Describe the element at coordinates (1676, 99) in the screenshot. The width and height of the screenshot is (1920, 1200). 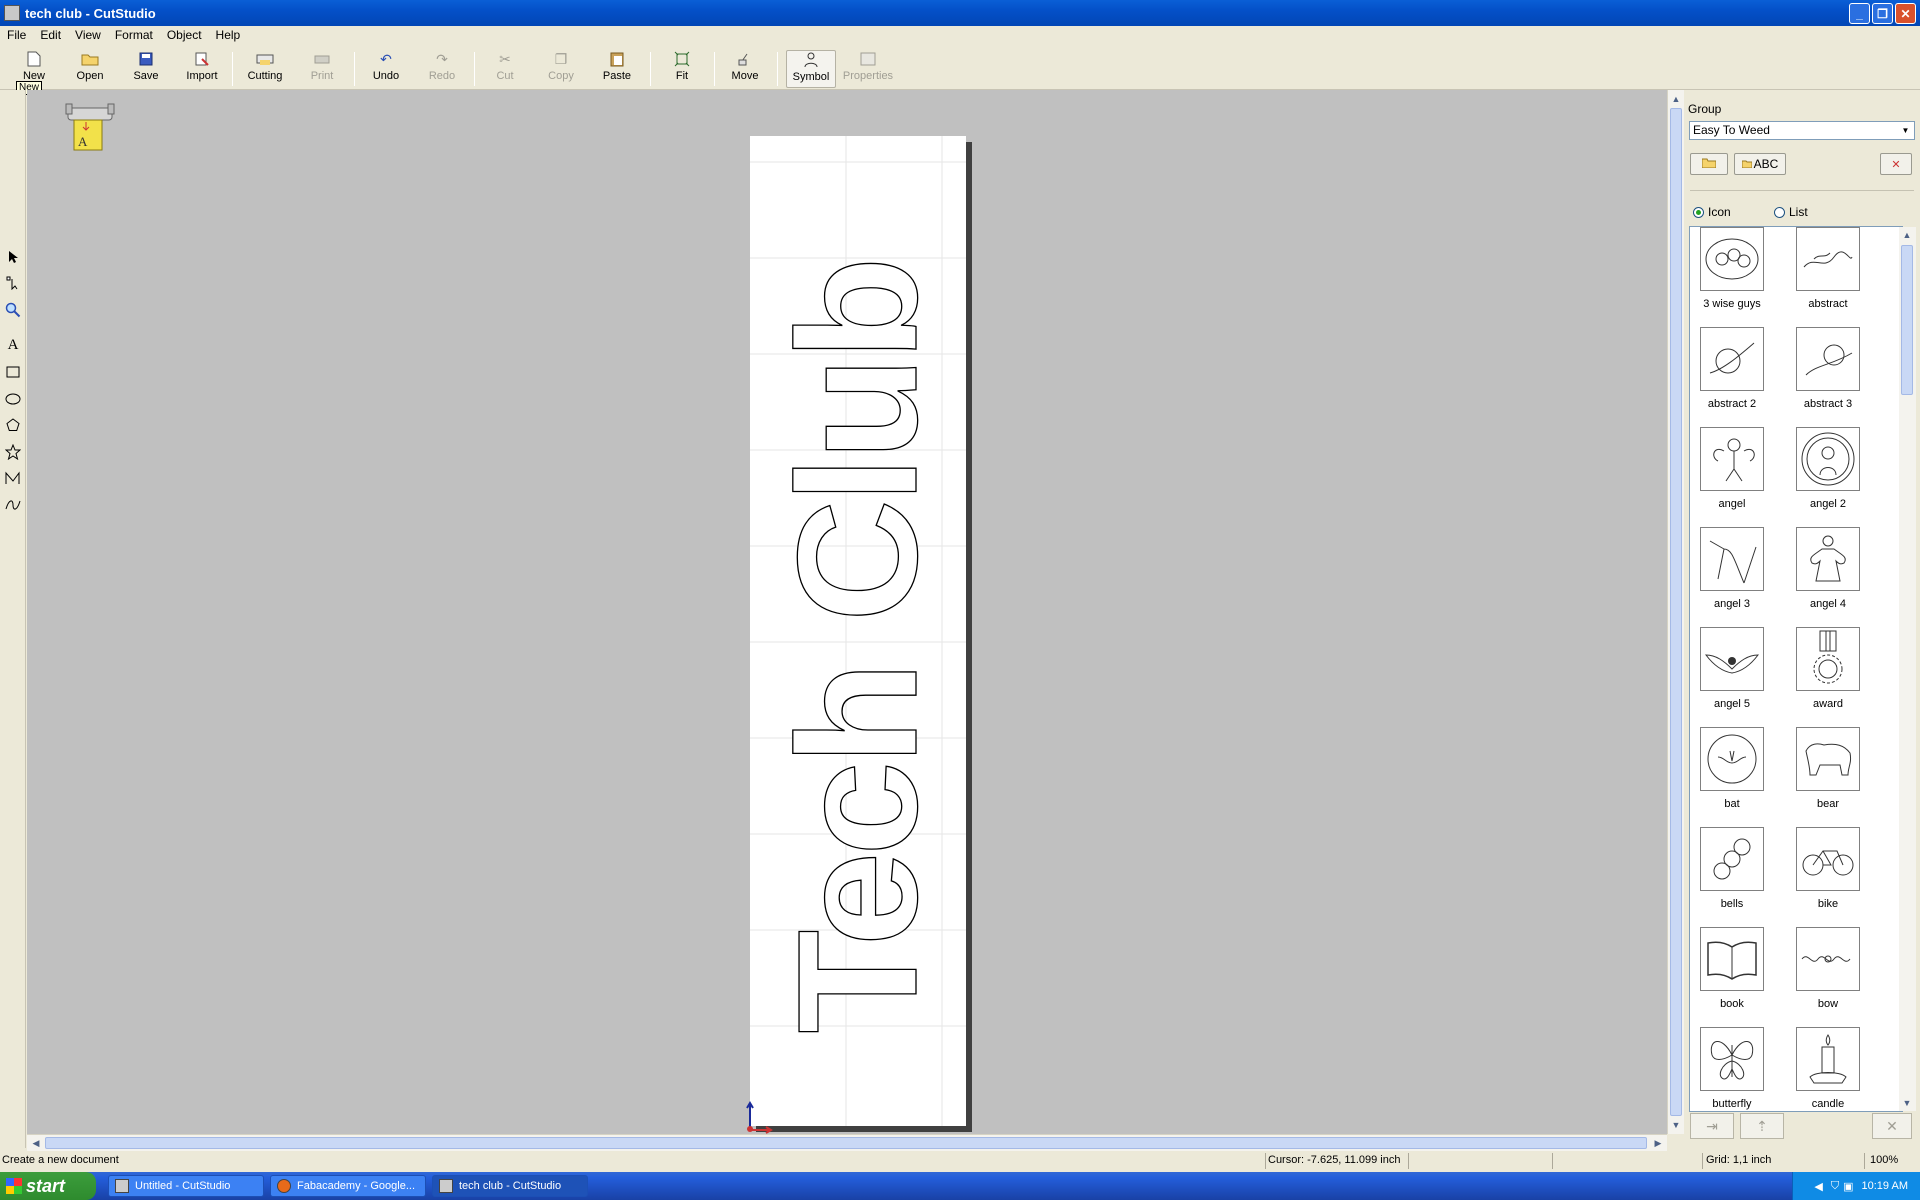
I see `scroll-up-icon: ▲` at that location.